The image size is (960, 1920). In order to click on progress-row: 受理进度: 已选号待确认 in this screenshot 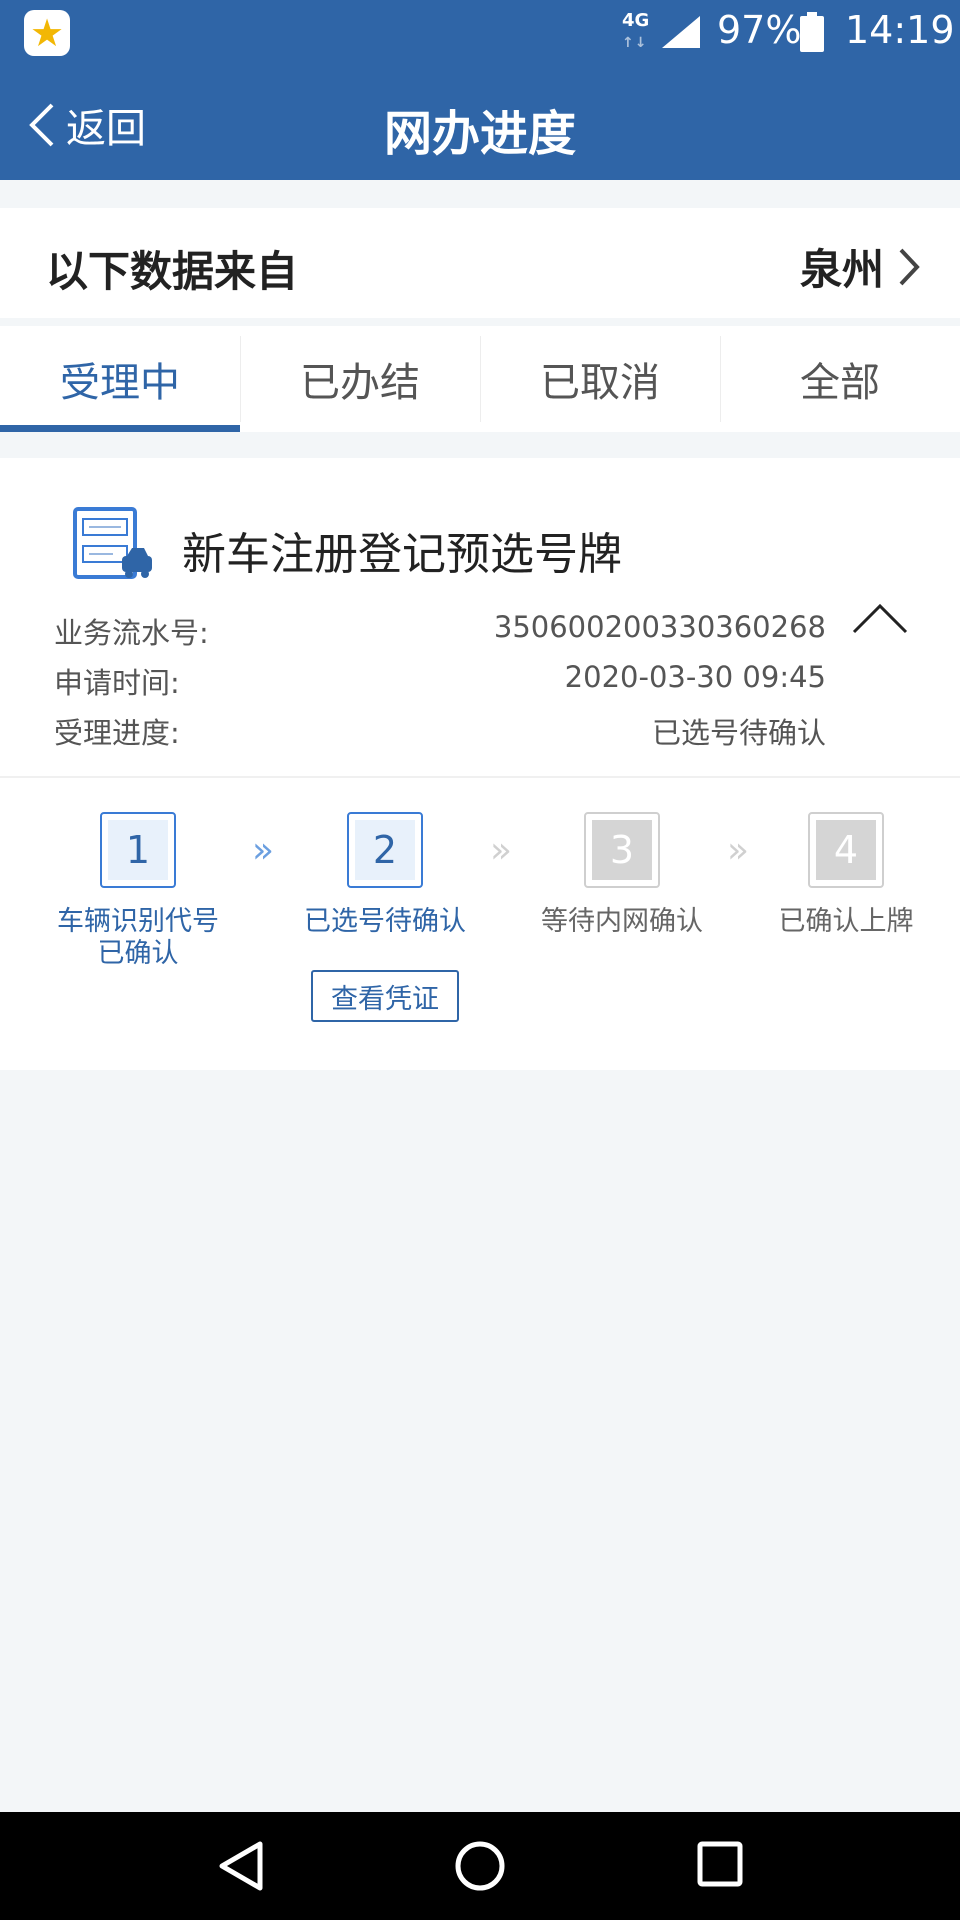, I will do `click(440, 732)`.